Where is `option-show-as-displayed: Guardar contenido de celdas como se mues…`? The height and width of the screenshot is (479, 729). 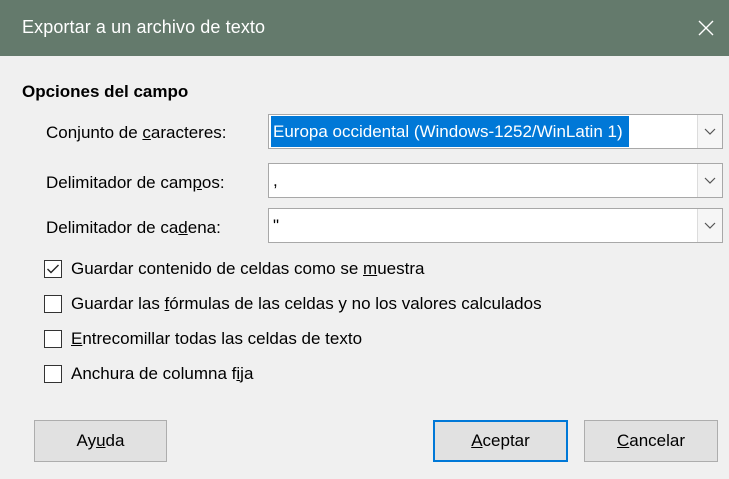
option-show-as-displayed: Guardar contenido de celdas como se mues… is located at coordinates (234, 269).